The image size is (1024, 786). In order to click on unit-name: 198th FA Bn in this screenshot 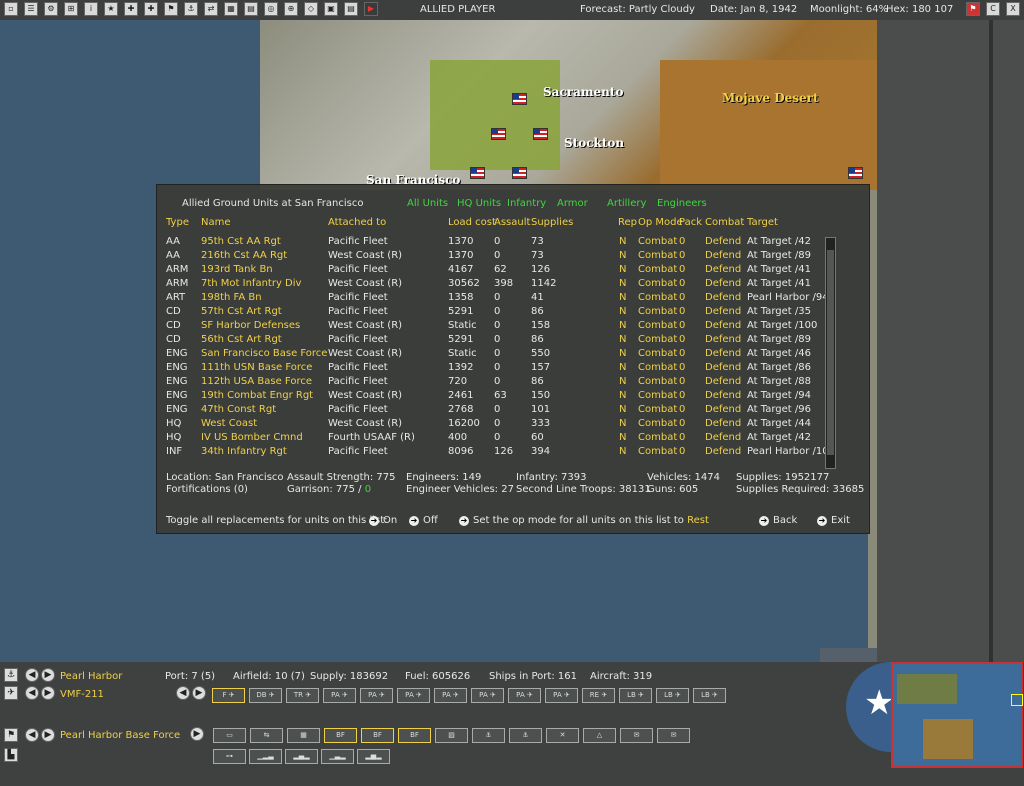, I will do `click(231, 297)`.